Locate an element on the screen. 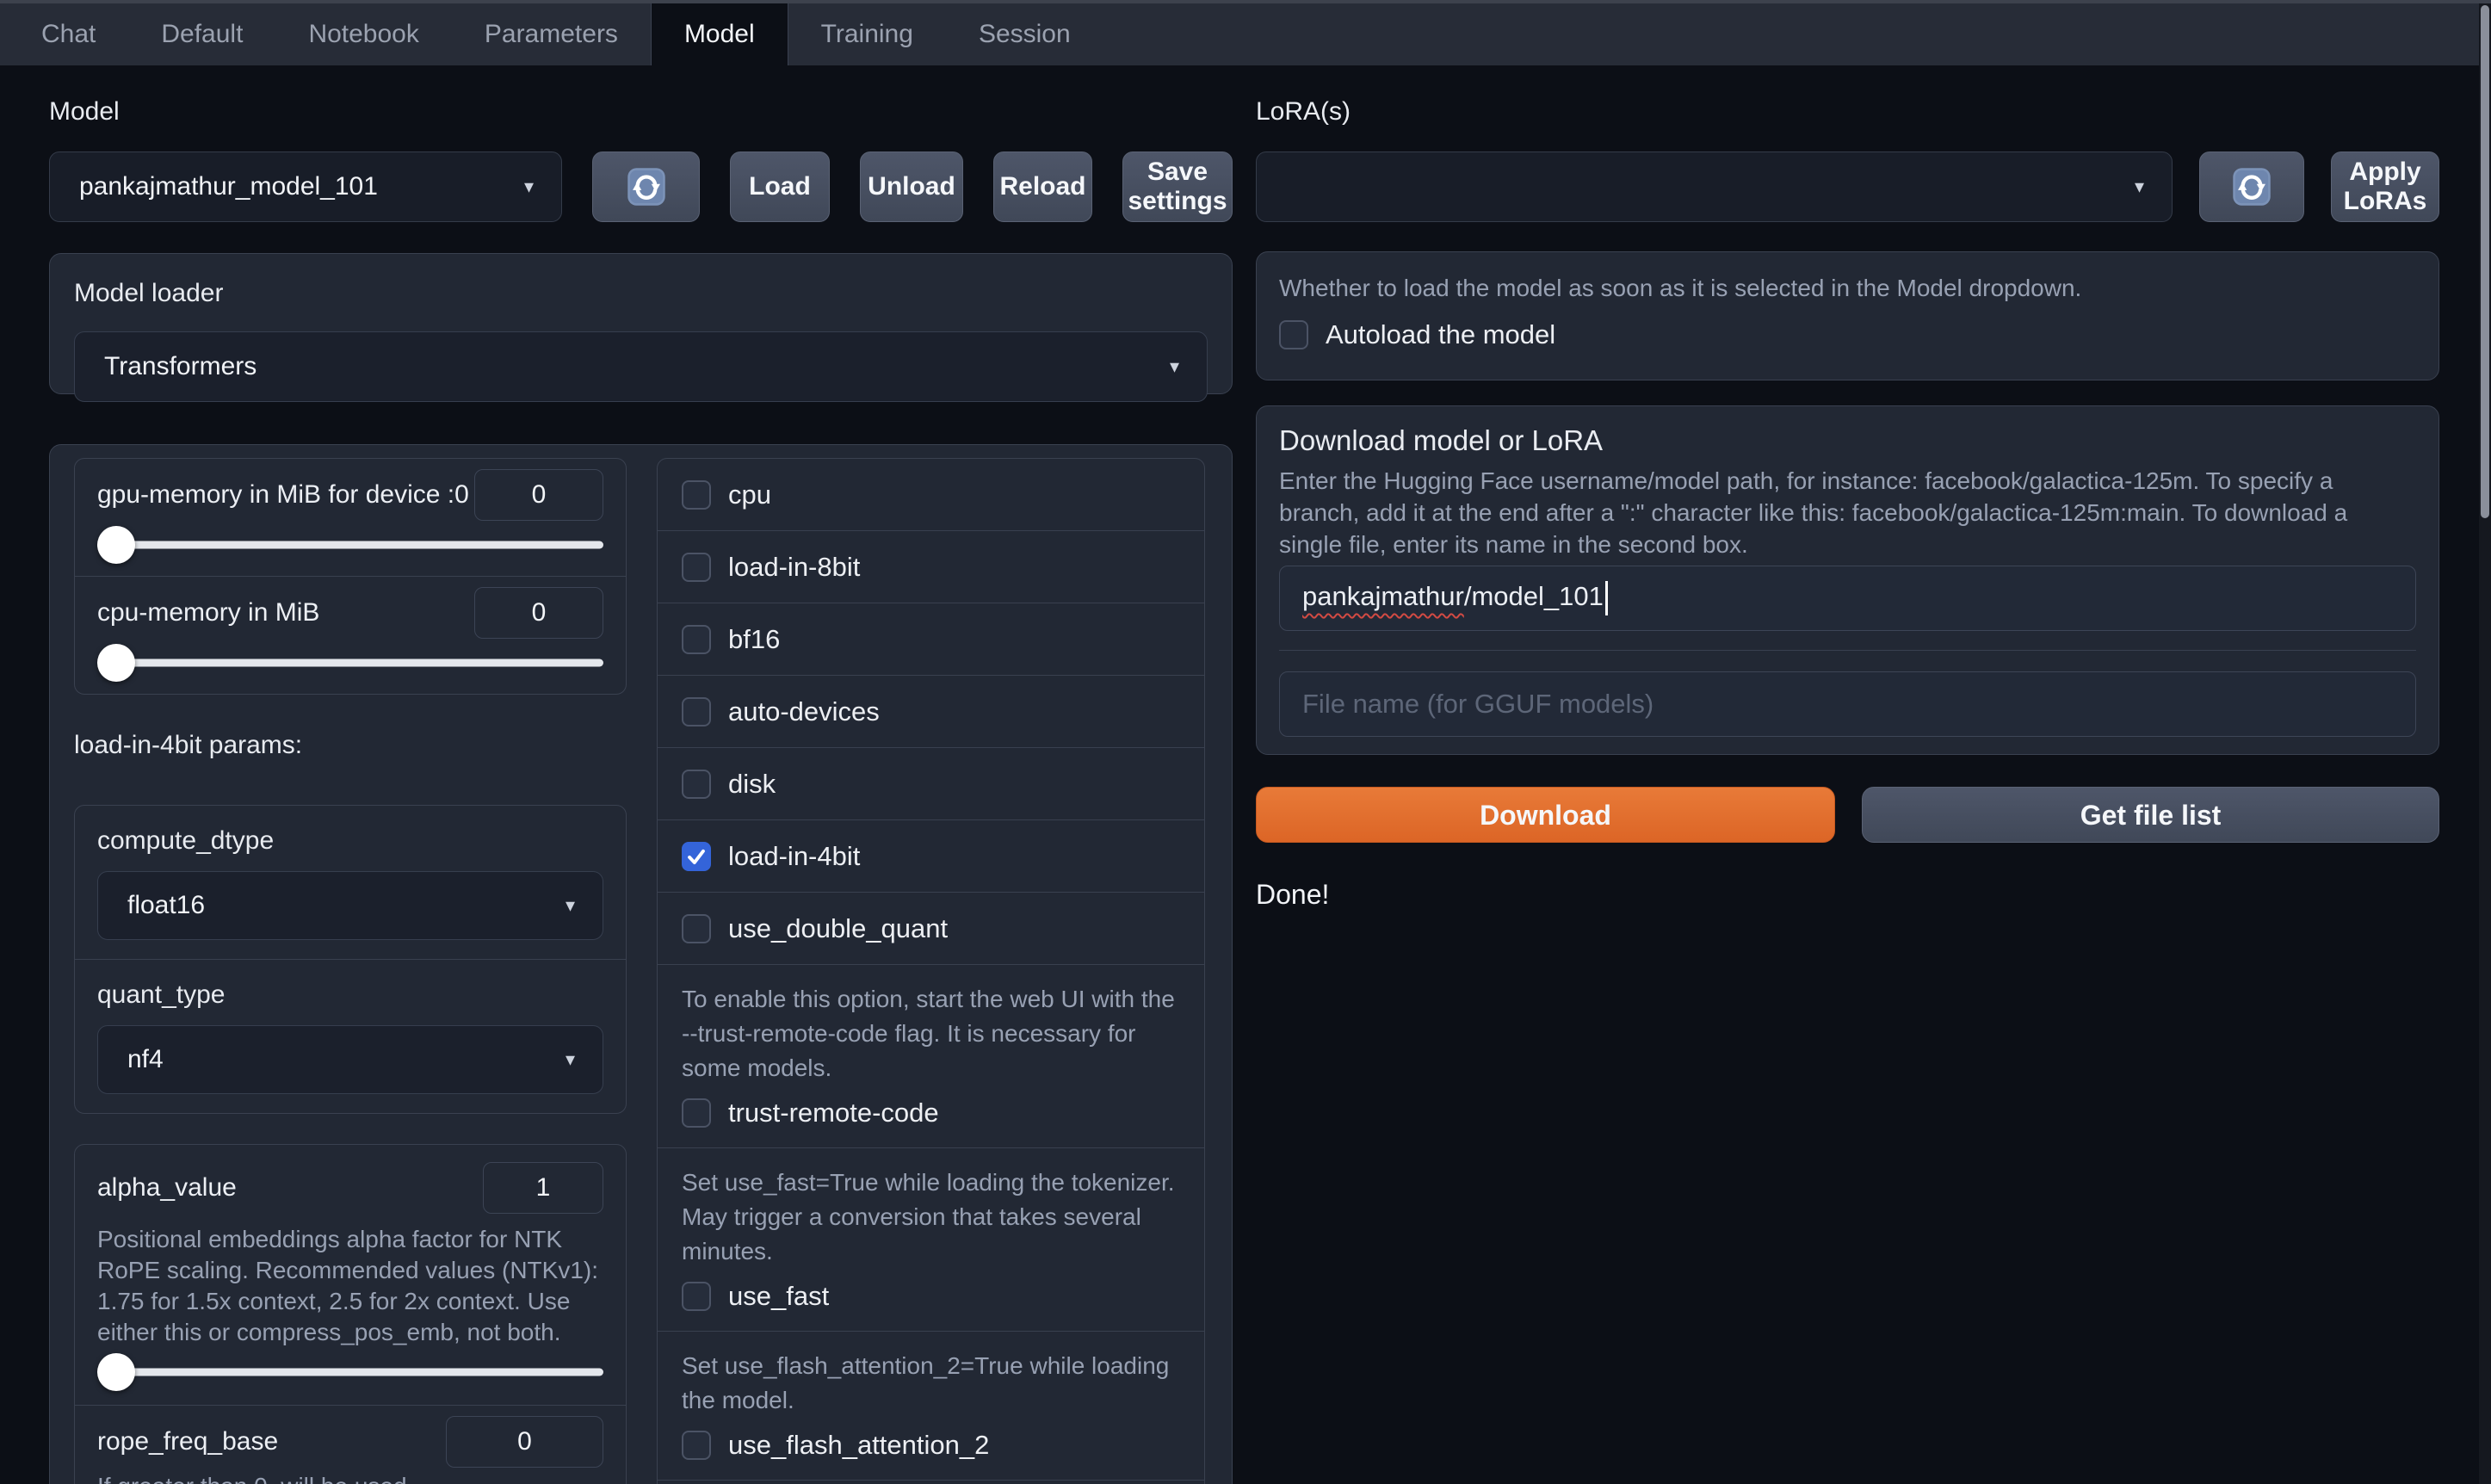  download-buttons-row: Download Get file list is located at coordinates (1848, 815).